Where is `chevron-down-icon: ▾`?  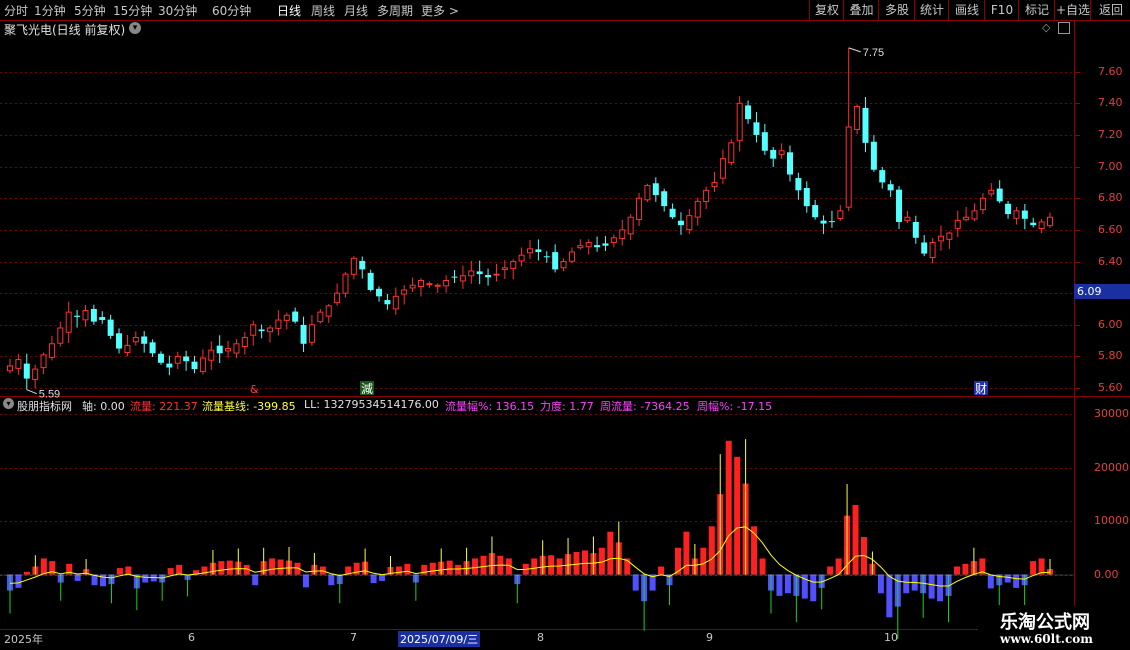 chevron-down-icon: ▾ is located at coordinates (8, 403).